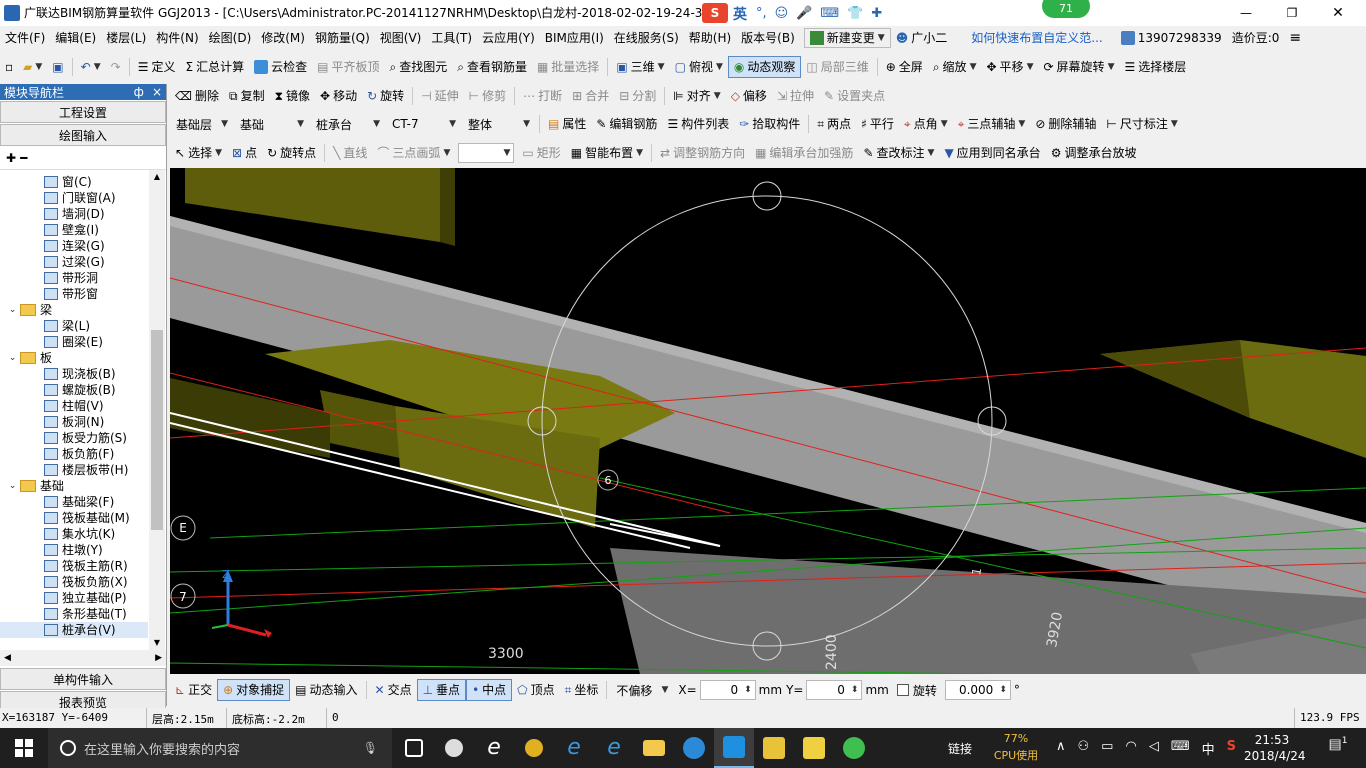 The height and width of the screenshot is (768, 1366). Describe the element at coordinates (74, 342) in the screenshot. I see `tree-item: 圈梁(E)` at that location.